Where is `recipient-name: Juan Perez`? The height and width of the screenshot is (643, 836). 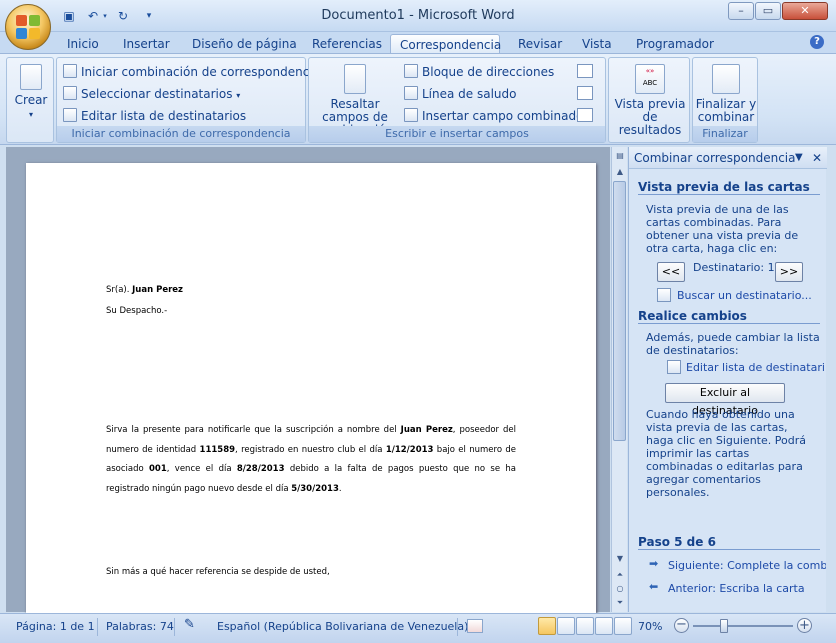 recipient-name: Juan Perez is located at coordinates (157, 290).